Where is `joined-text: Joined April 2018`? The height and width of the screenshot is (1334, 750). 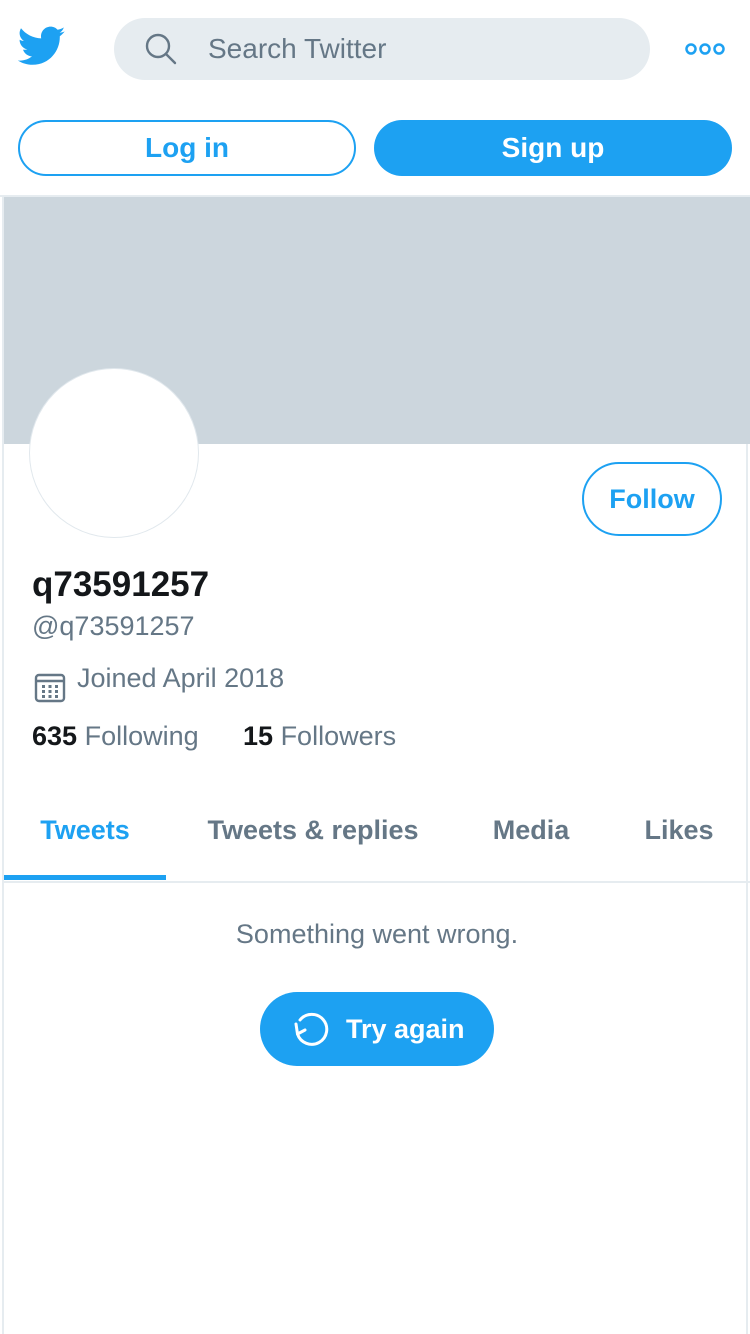 joined-text: Joined April 2018 is located at coordinates (181, 678).